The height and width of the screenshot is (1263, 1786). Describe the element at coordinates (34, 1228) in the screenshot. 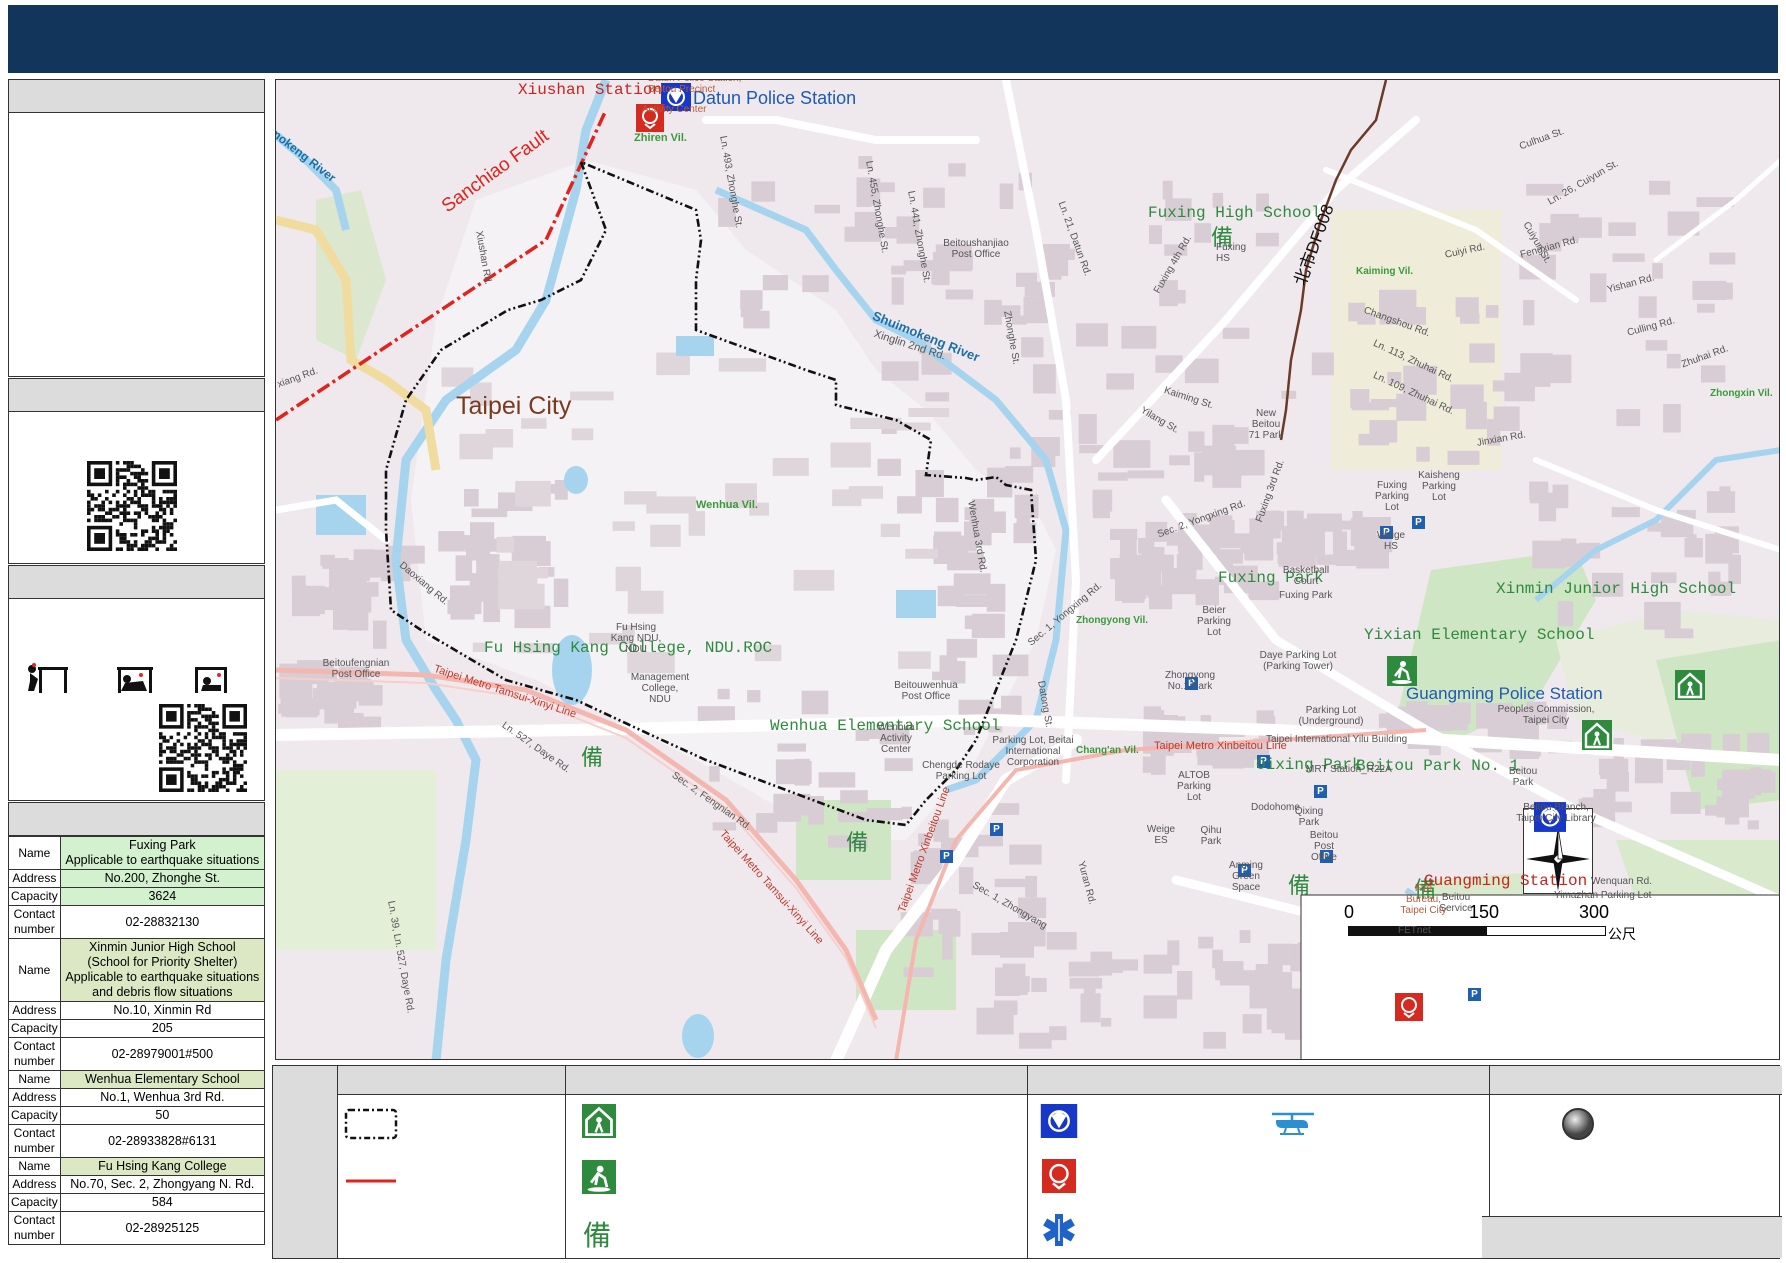

I see `table-key-cell: Contact number` at that location.